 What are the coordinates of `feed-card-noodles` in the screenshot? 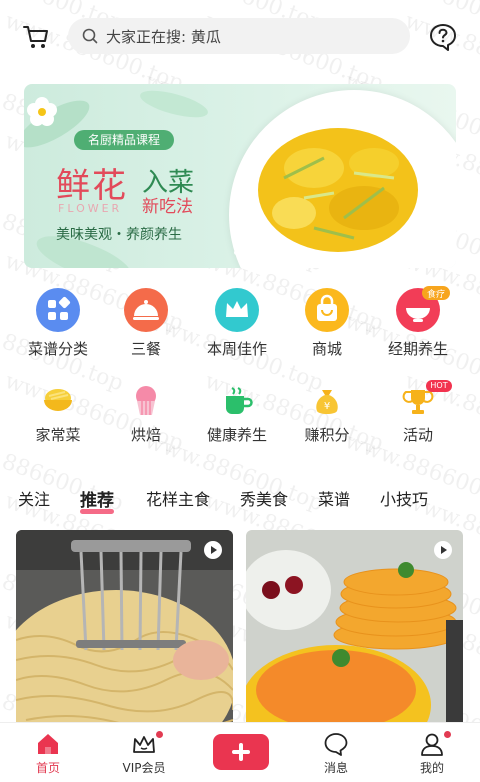 It's located at (124, 630).